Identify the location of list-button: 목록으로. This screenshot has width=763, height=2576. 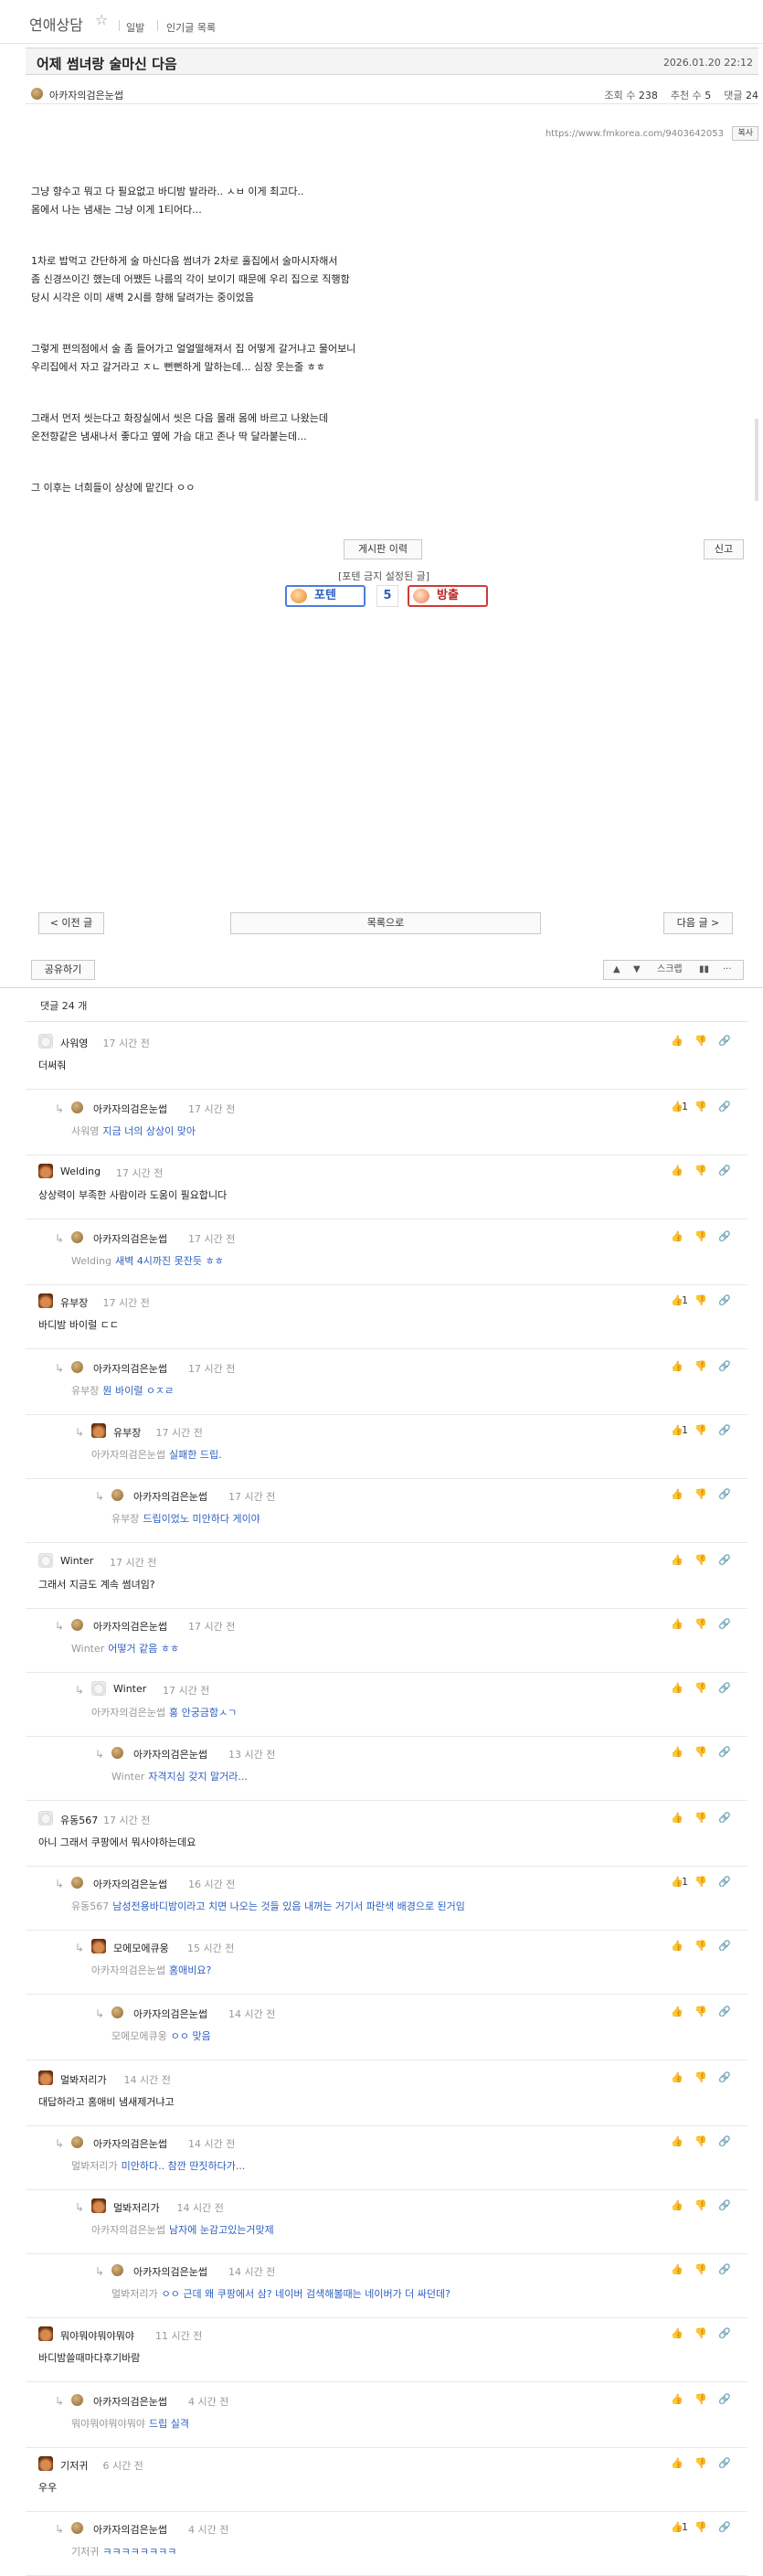
(385, 923).